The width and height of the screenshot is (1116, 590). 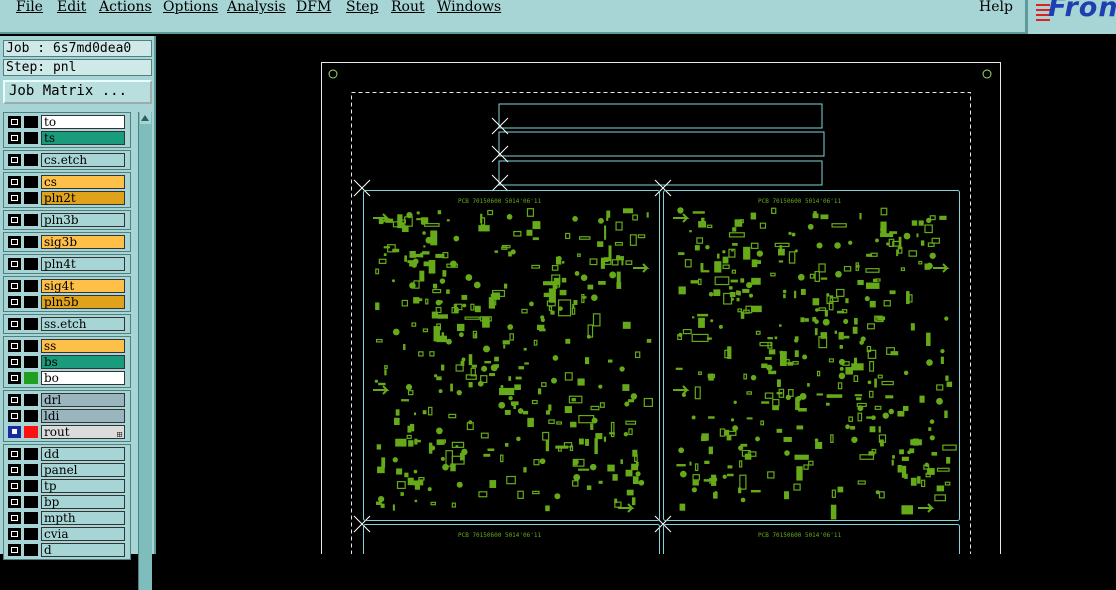 I want to click on layer-name: pln3b, so click(x=83, y=220).